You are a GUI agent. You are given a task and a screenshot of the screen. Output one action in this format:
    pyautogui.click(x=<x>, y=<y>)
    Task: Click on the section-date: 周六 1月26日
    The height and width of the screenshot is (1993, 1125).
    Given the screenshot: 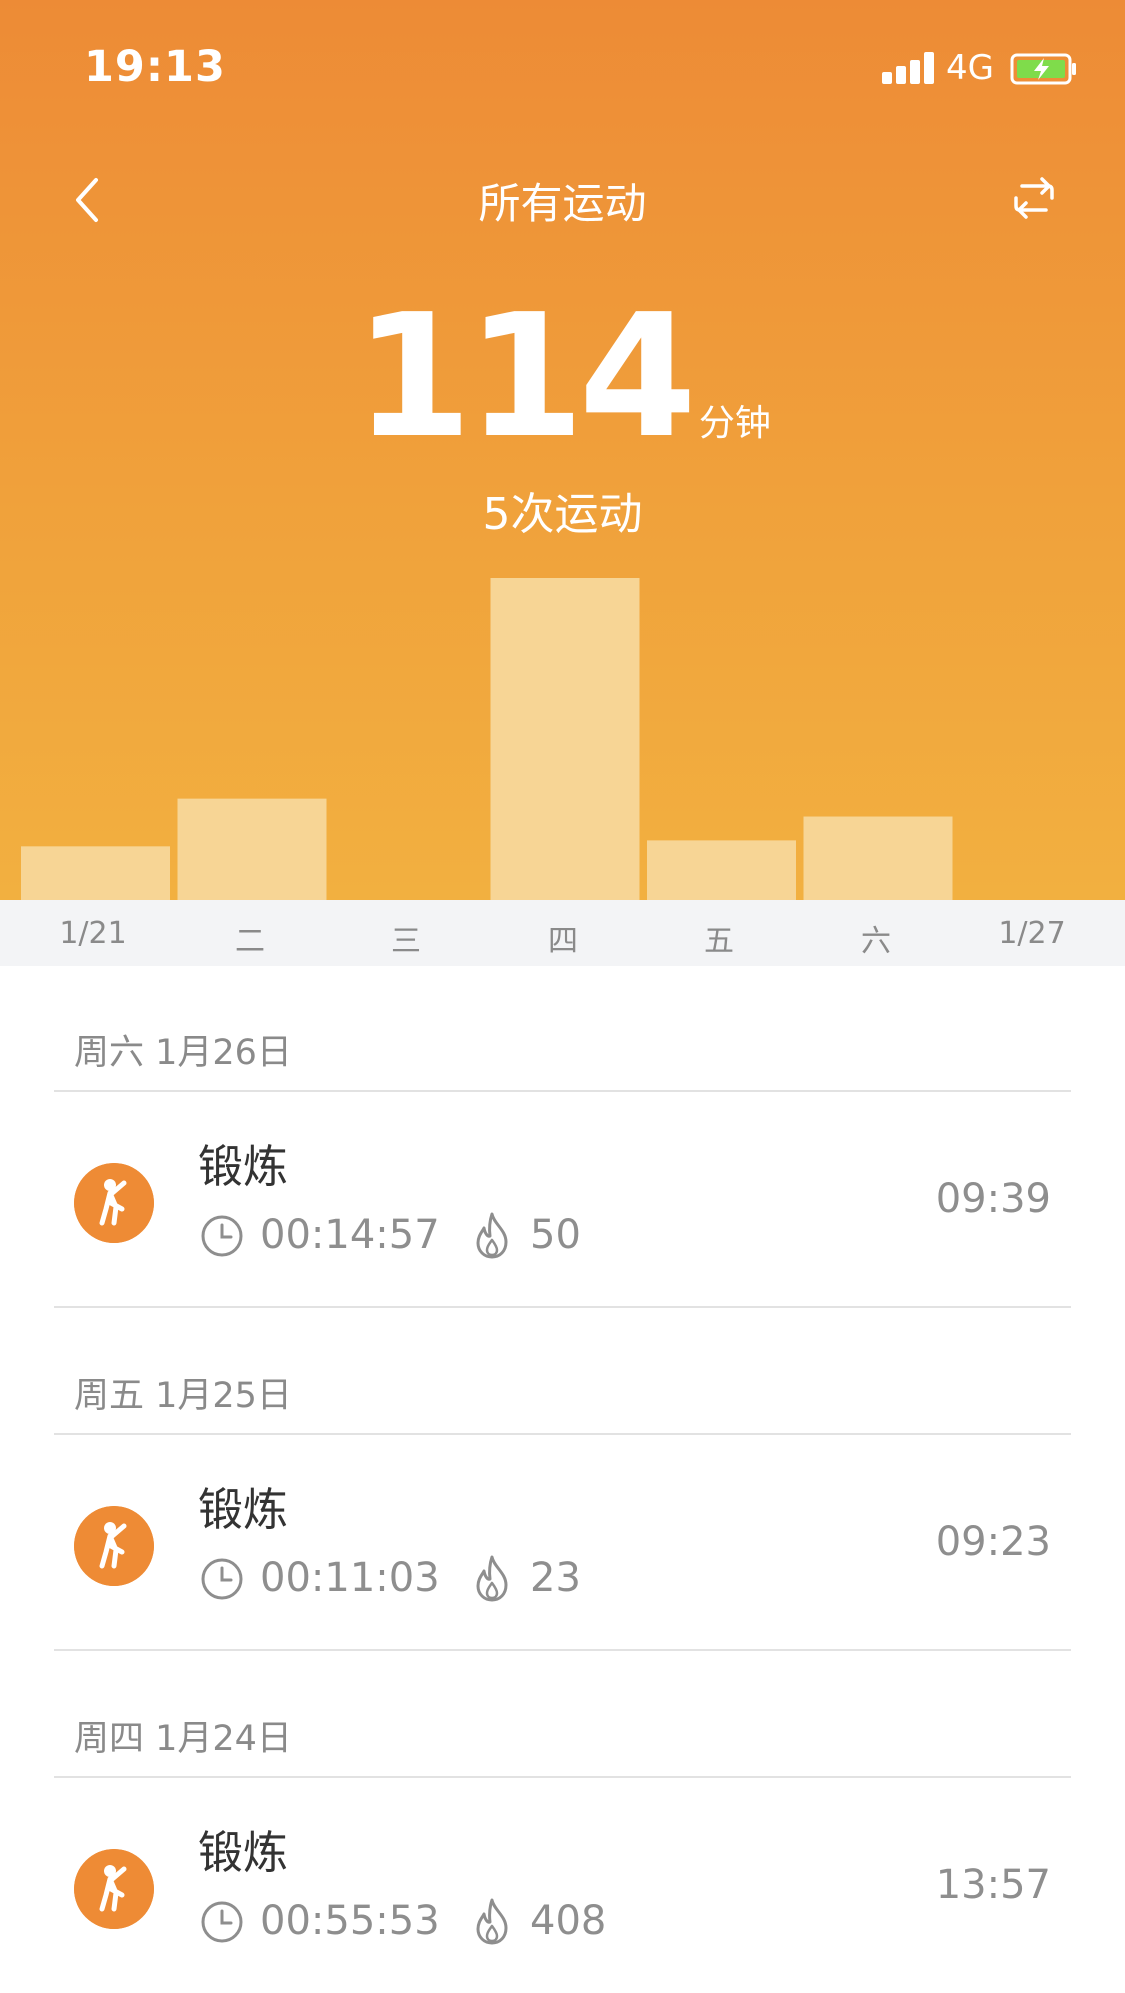 What is the action you would take?
    pyautogui.click(x=183, y=1053)
    